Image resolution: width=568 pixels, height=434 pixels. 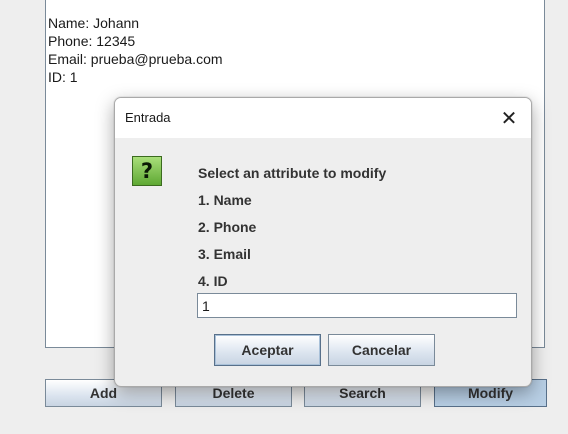 I want to click on message-prompt: Select an attribute to modify, so click(x=292, y=173).